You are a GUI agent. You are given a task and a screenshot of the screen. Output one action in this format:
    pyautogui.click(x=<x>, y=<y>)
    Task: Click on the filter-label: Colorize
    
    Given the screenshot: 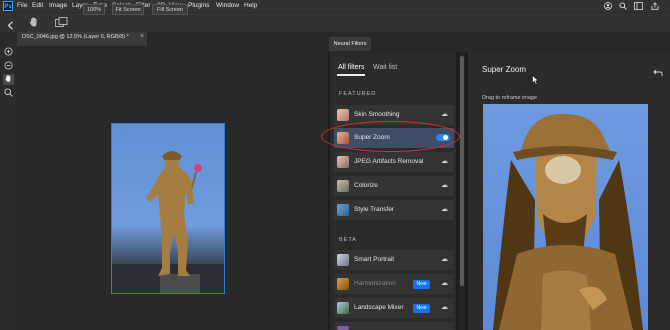 What is the action you would take?
    pyautogui.click(x=366, y=185)
    